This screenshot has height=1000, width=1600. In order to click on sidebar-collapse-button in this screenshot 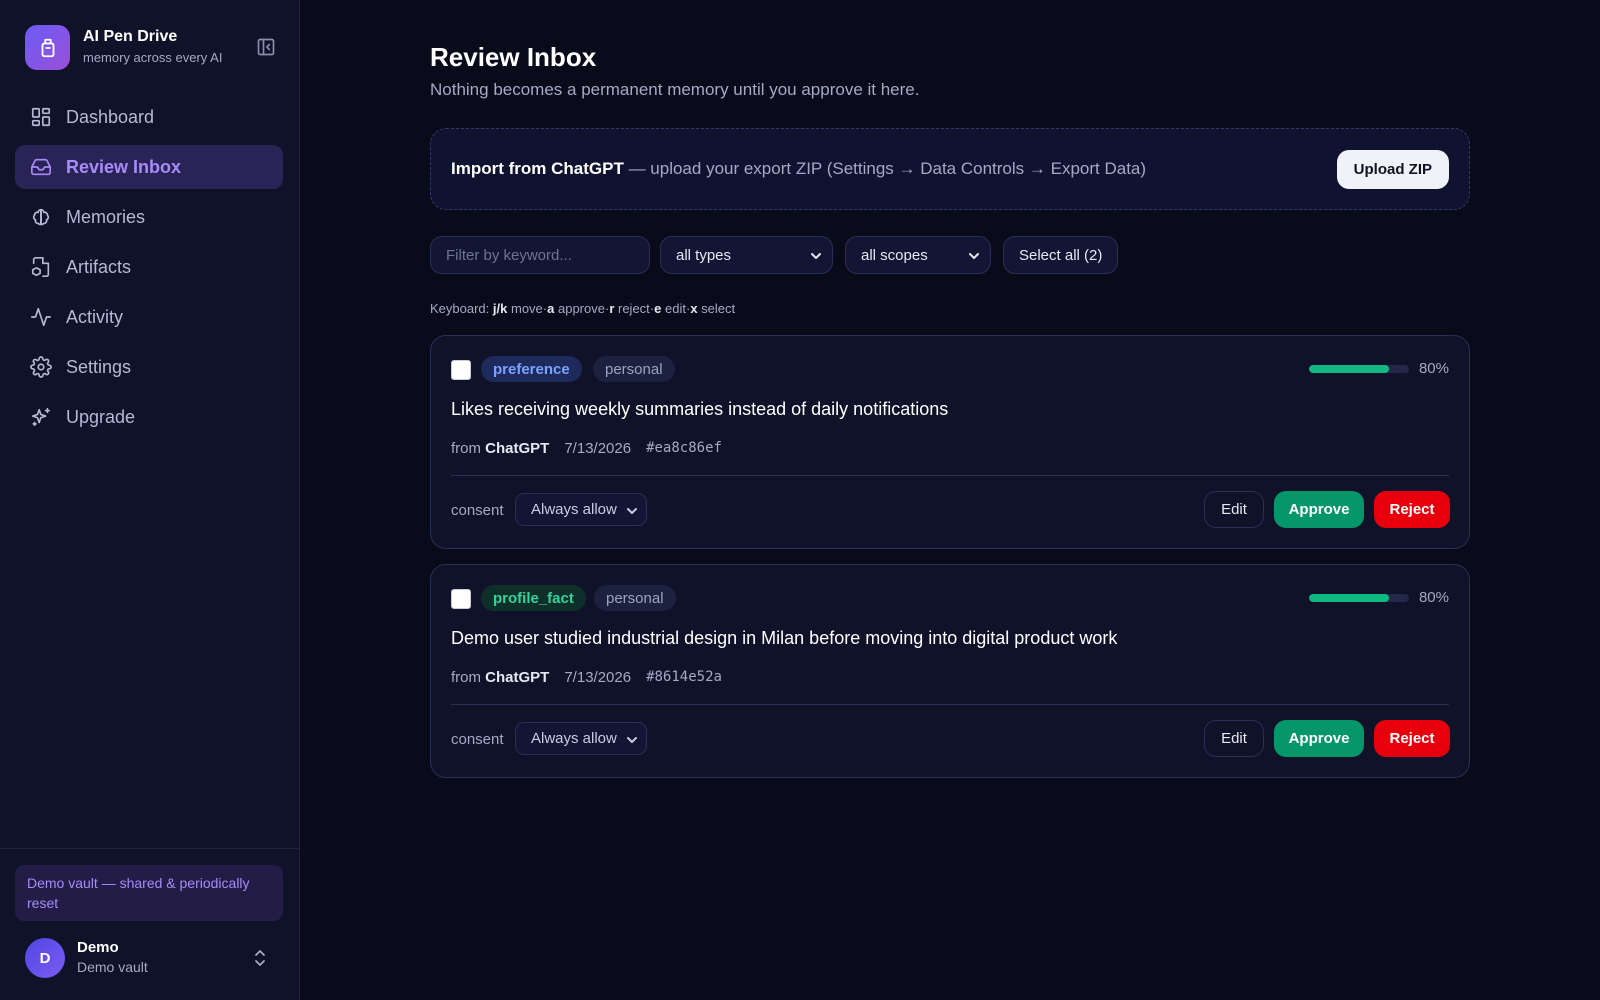, I will do `click(266, 47)`.